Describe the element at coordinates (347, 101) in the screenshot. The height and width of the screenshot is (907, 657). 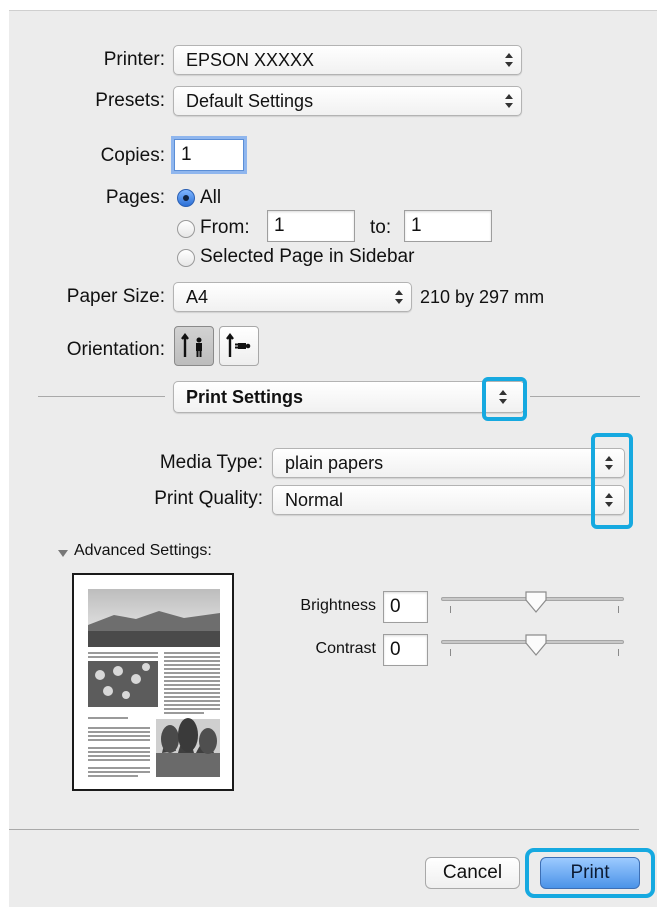
I see `presets-popup: Default Settings` at that location.